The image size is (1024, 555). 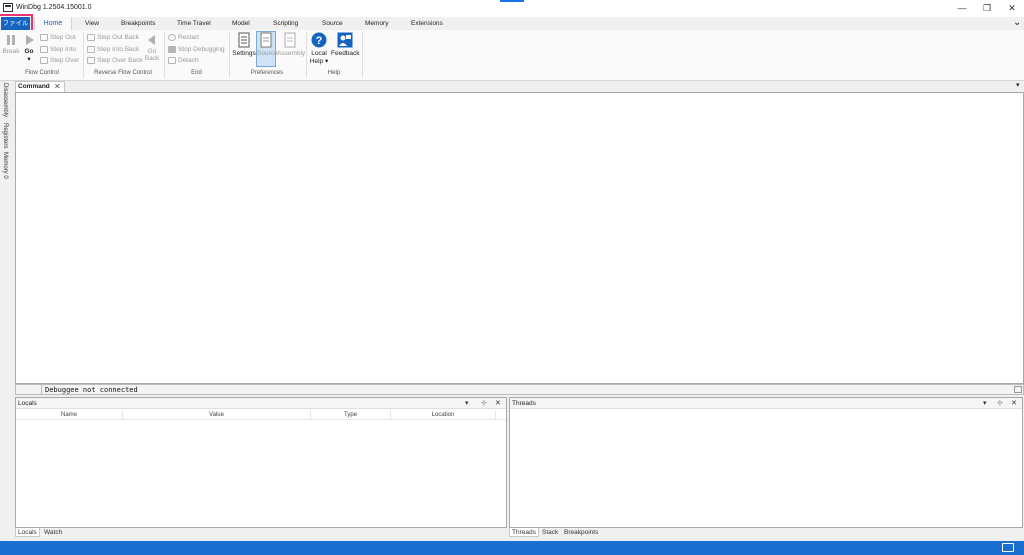 What do you see at coordinates (27, 403) in the screenshot?
I see `locals-title: Locals` at bounding box center [27, 403].